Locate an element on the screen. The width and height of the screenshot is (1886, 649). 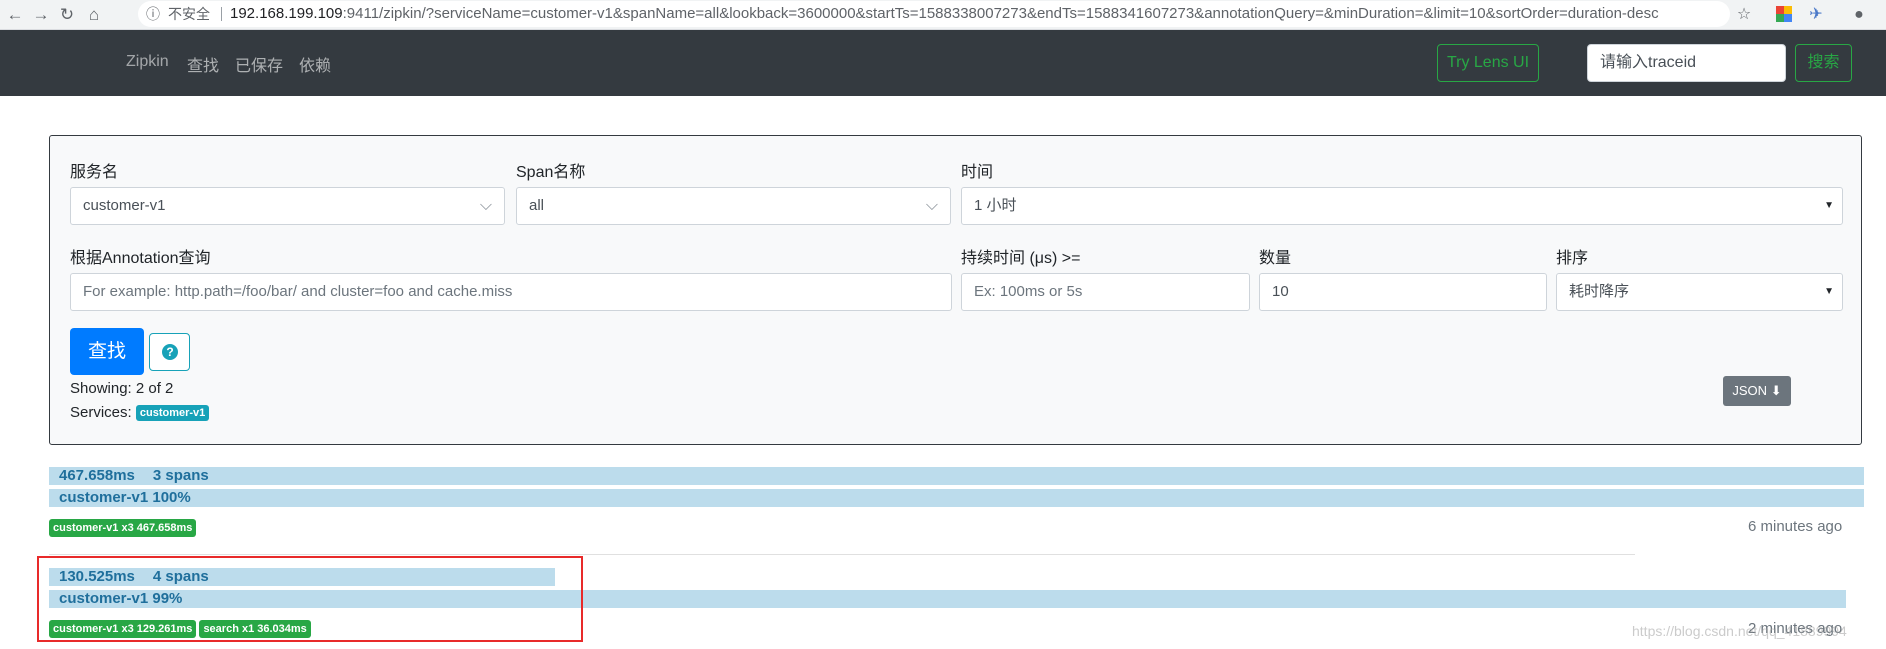
trace-service-bar: customer-v1 100% is located at coordinates (956, 498).